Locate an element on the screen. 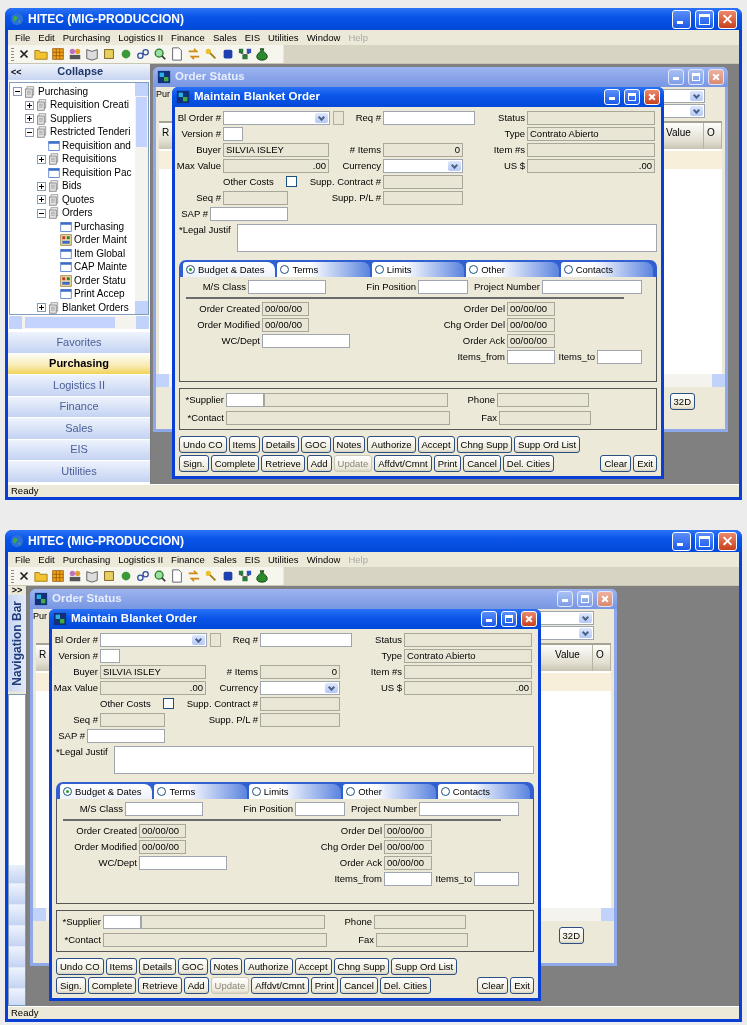 The width and height of the screenshot is (747, 1025). tree-item: CAP Mainte is located at coordinates (101, 267).